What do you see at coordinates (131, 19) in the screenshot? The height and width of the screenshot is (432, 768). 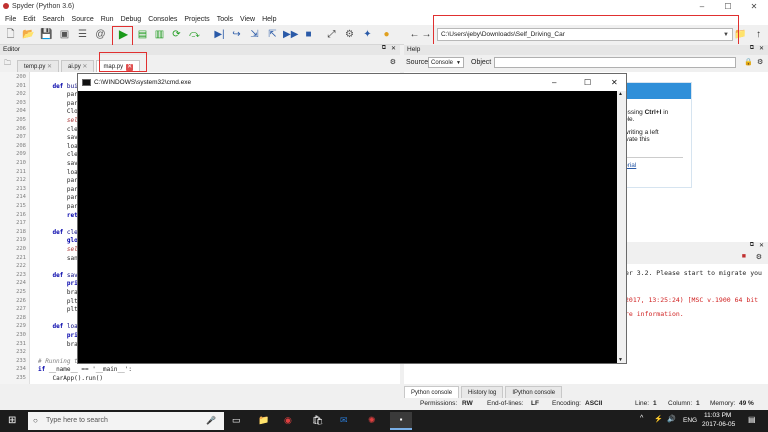 I see `menu-debug: Debug` at bounding box center [131, 19].